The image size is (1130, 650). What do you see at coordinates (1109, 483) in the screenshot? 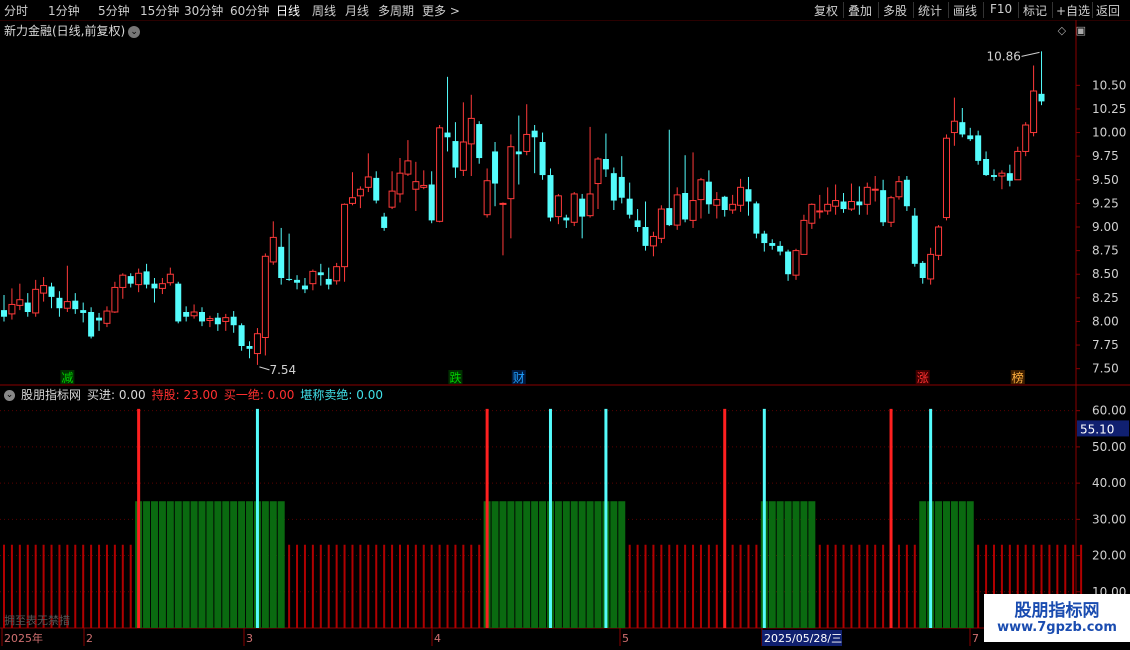
I see `indicator-tick-label: 40.00` at bounding box center [1109, 483].